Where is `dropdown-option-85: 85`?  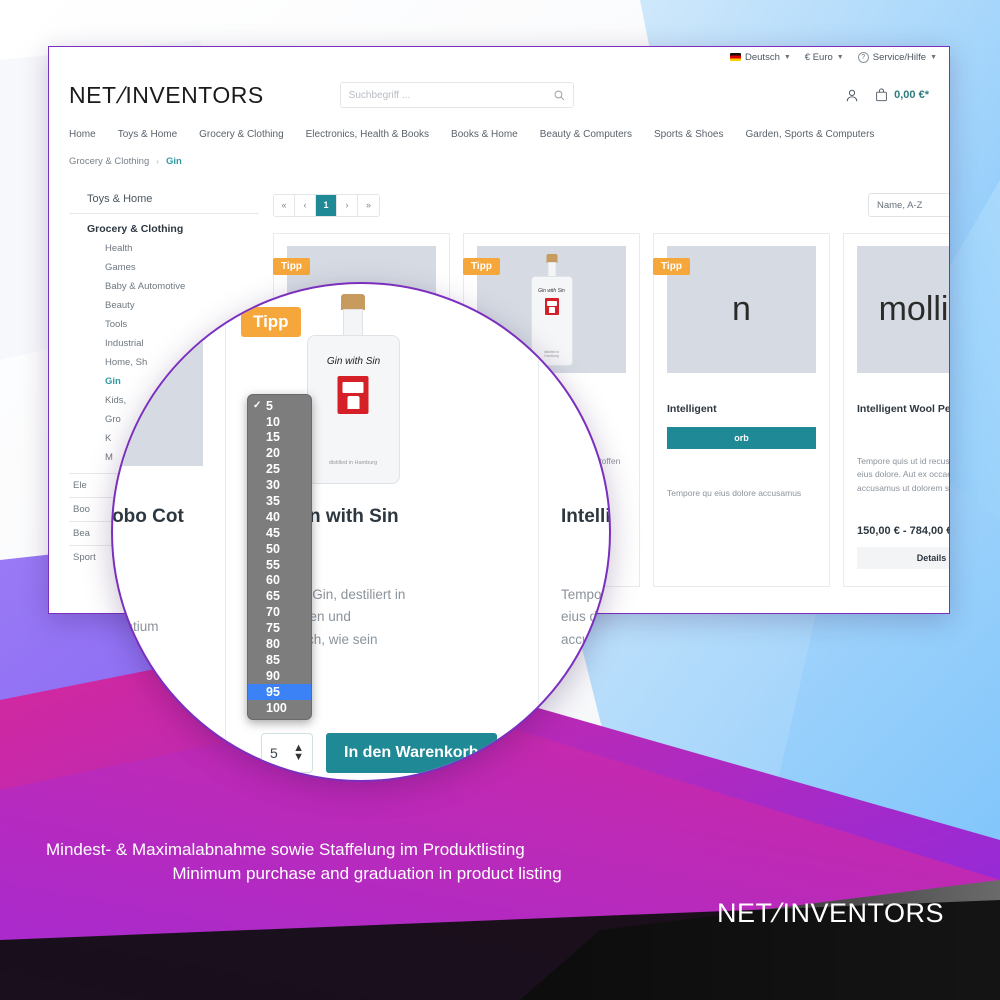
dropdown-option-85: 85 is located at coordinates (279, 660).